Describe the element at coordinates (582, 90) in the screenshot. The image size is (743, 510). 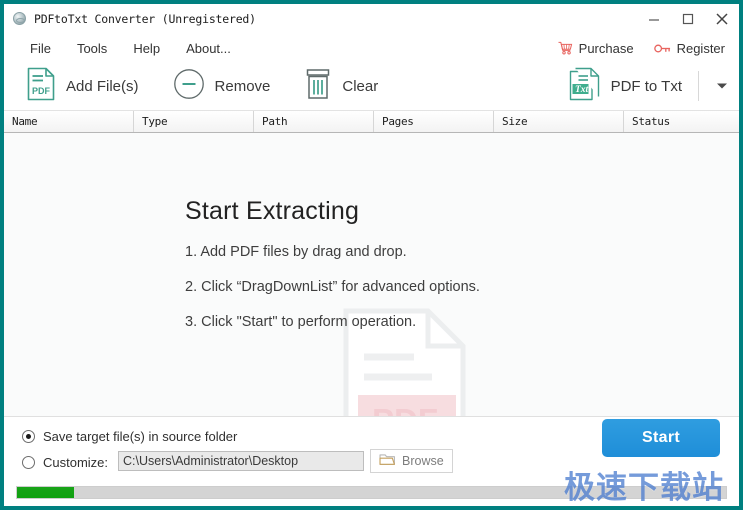
I see `svg-text: Txt` at that location.